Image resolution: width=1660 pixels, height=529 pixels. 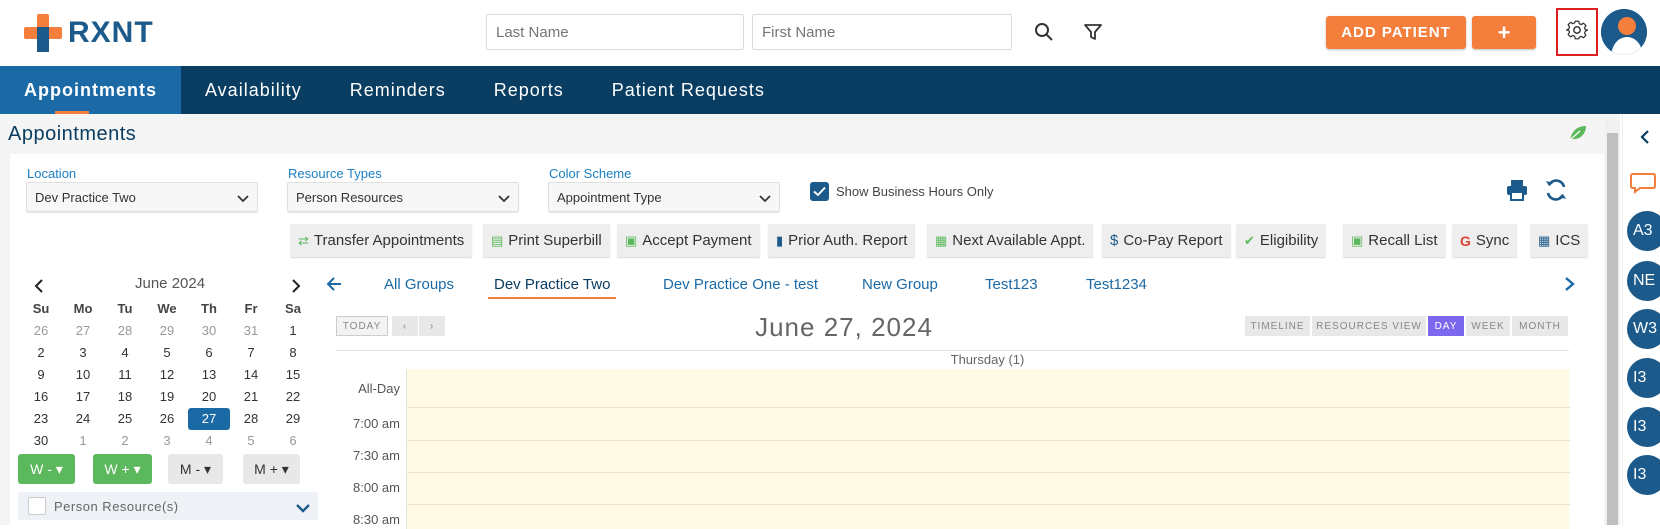 I want to click on chevron-down-icon, so click(x=303, y=509).